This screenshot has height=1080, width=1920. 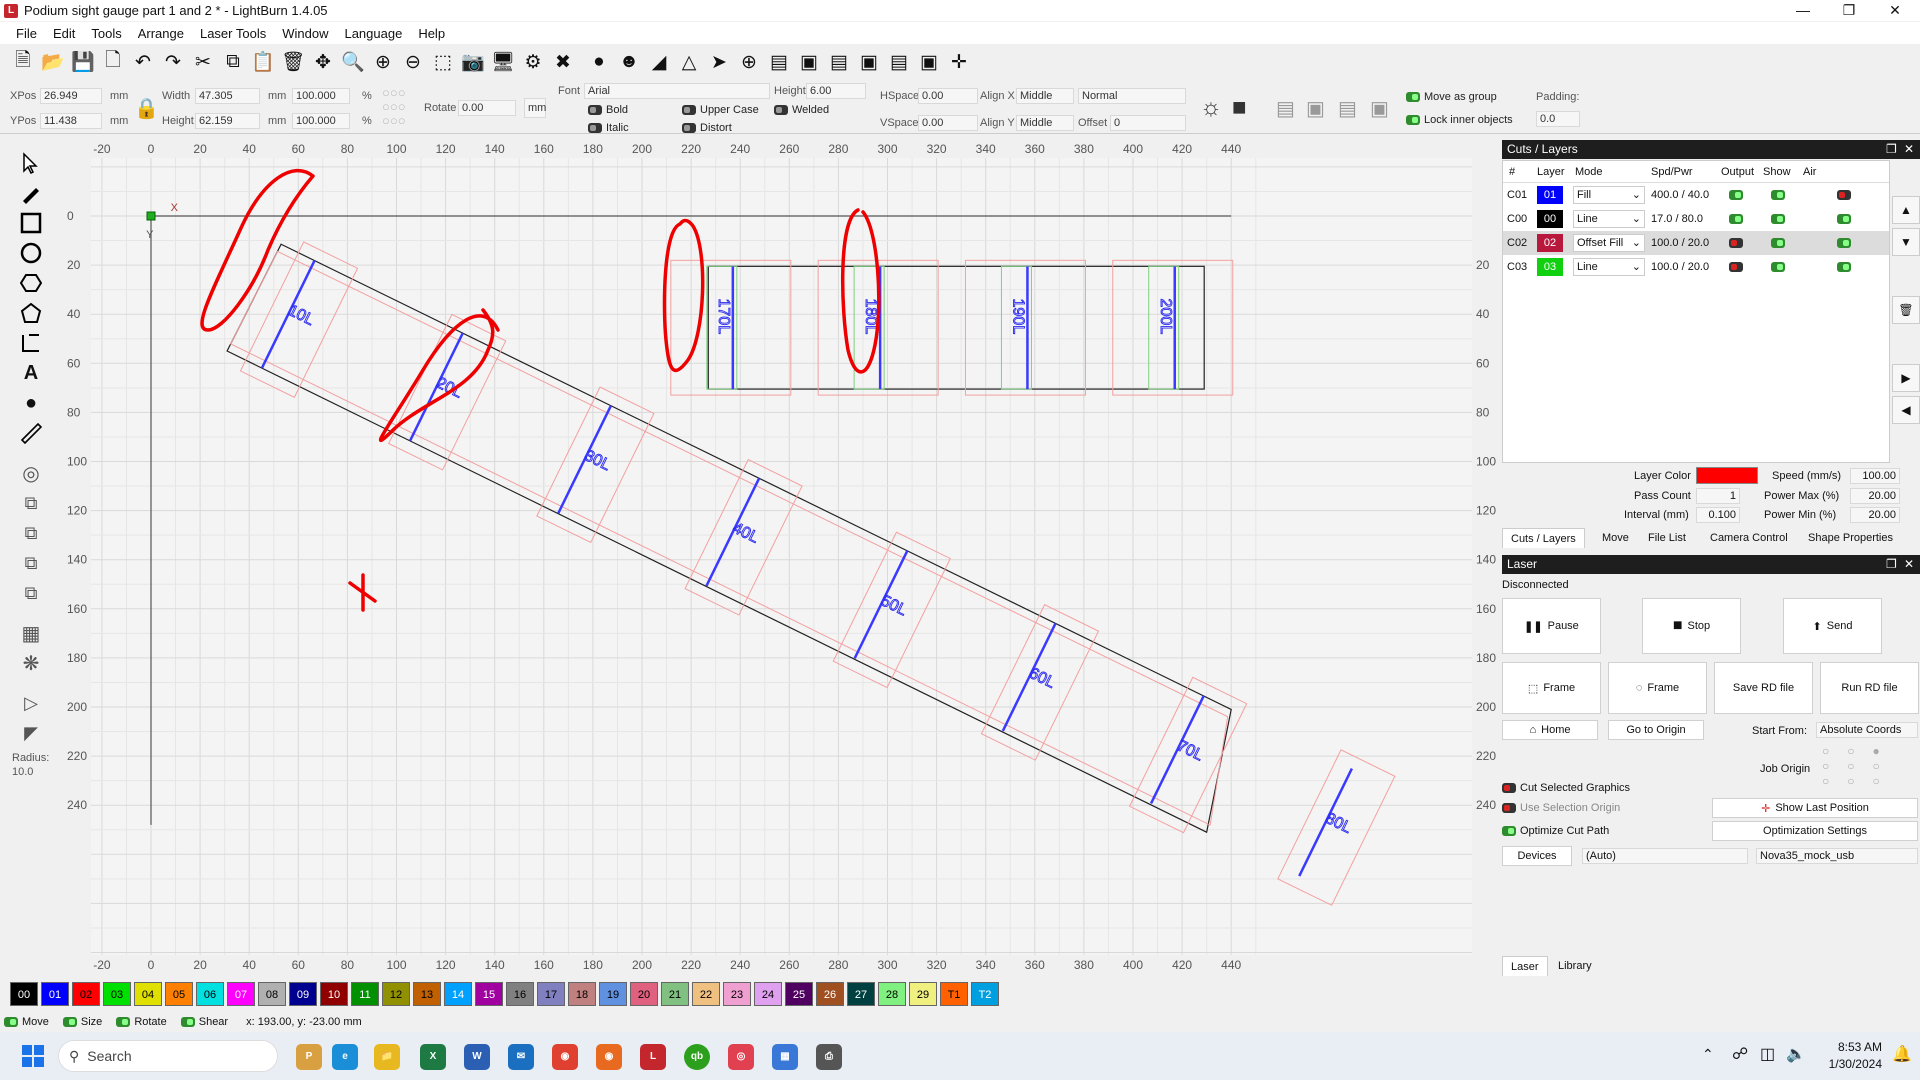 What do you see at coordinates (609, 1057) in the screenshot?
I see `firefox-icon: ◉` at bounding box center [609, 1057].